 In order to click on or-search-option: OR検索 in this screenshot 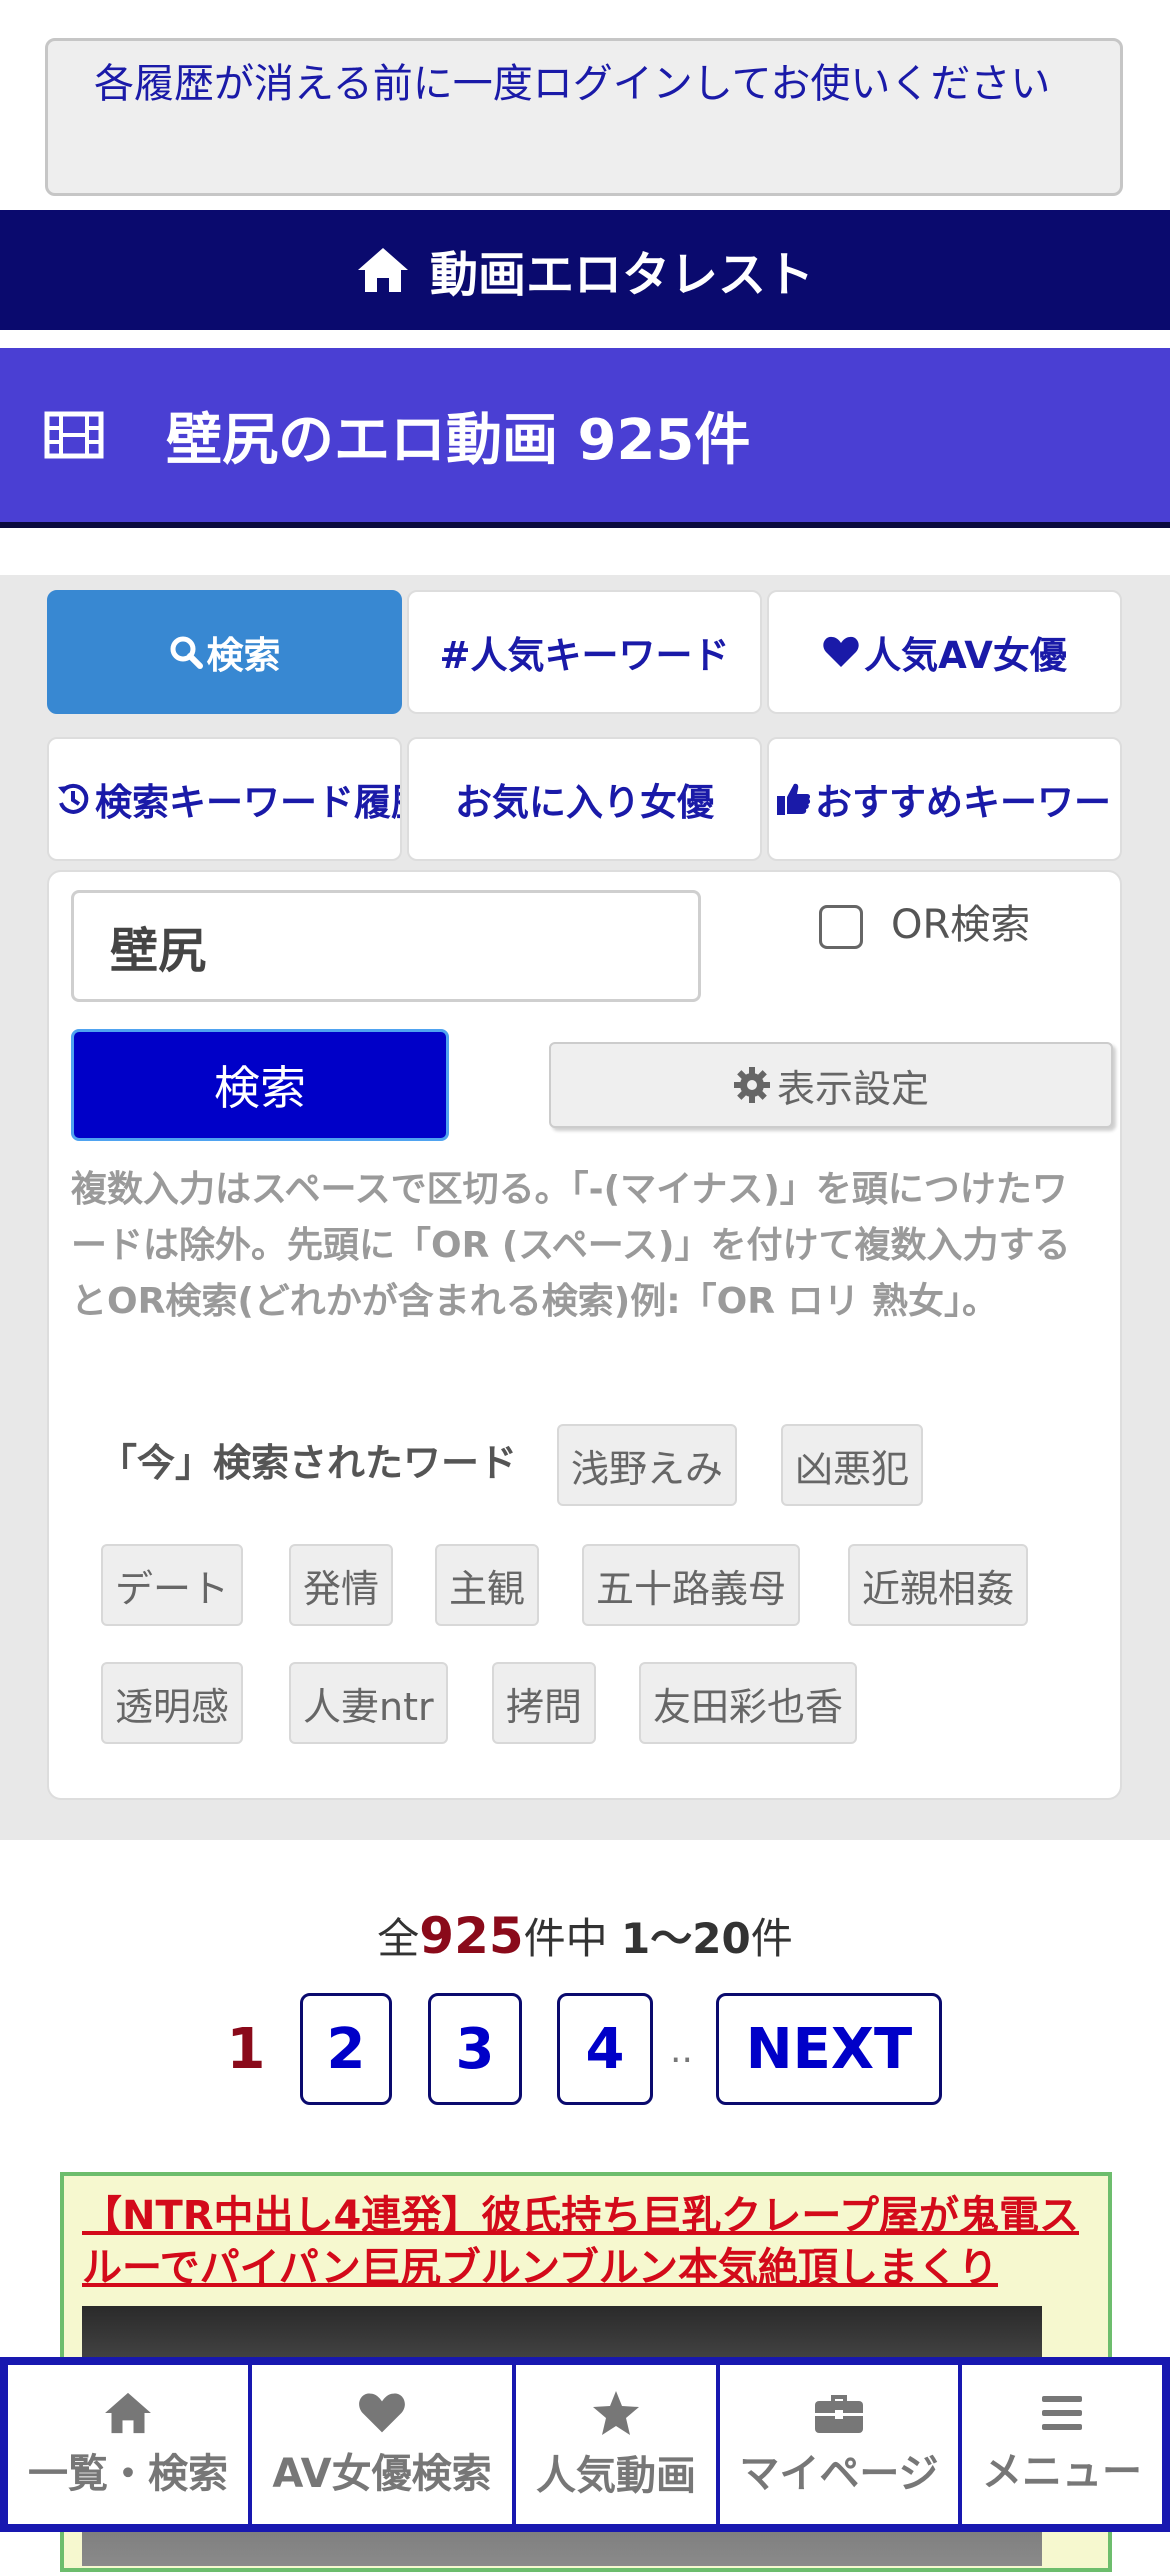, I will do `click(924, 921)`.